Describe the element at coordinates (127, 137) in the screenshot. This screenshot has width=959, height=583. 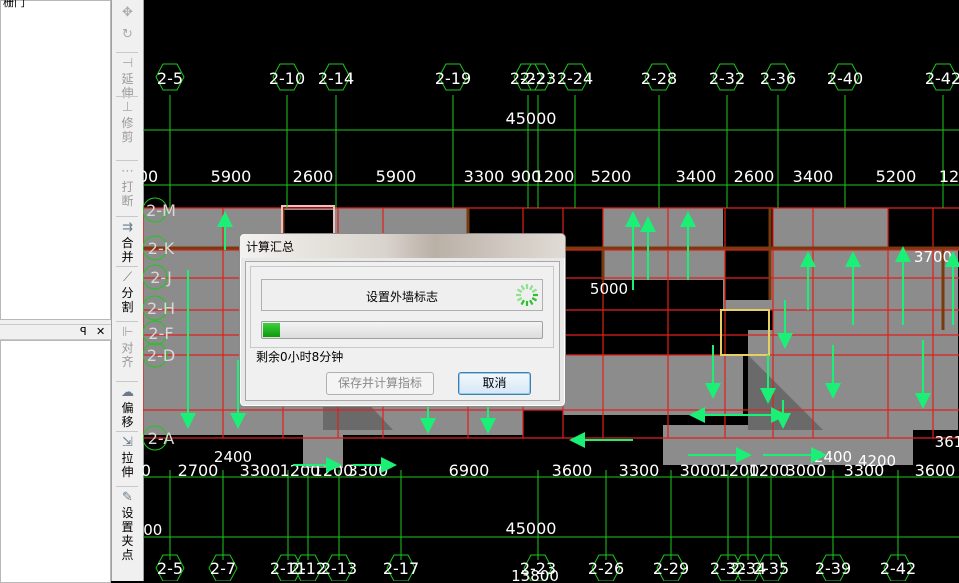
I see `tool-label: 剪` at that location.